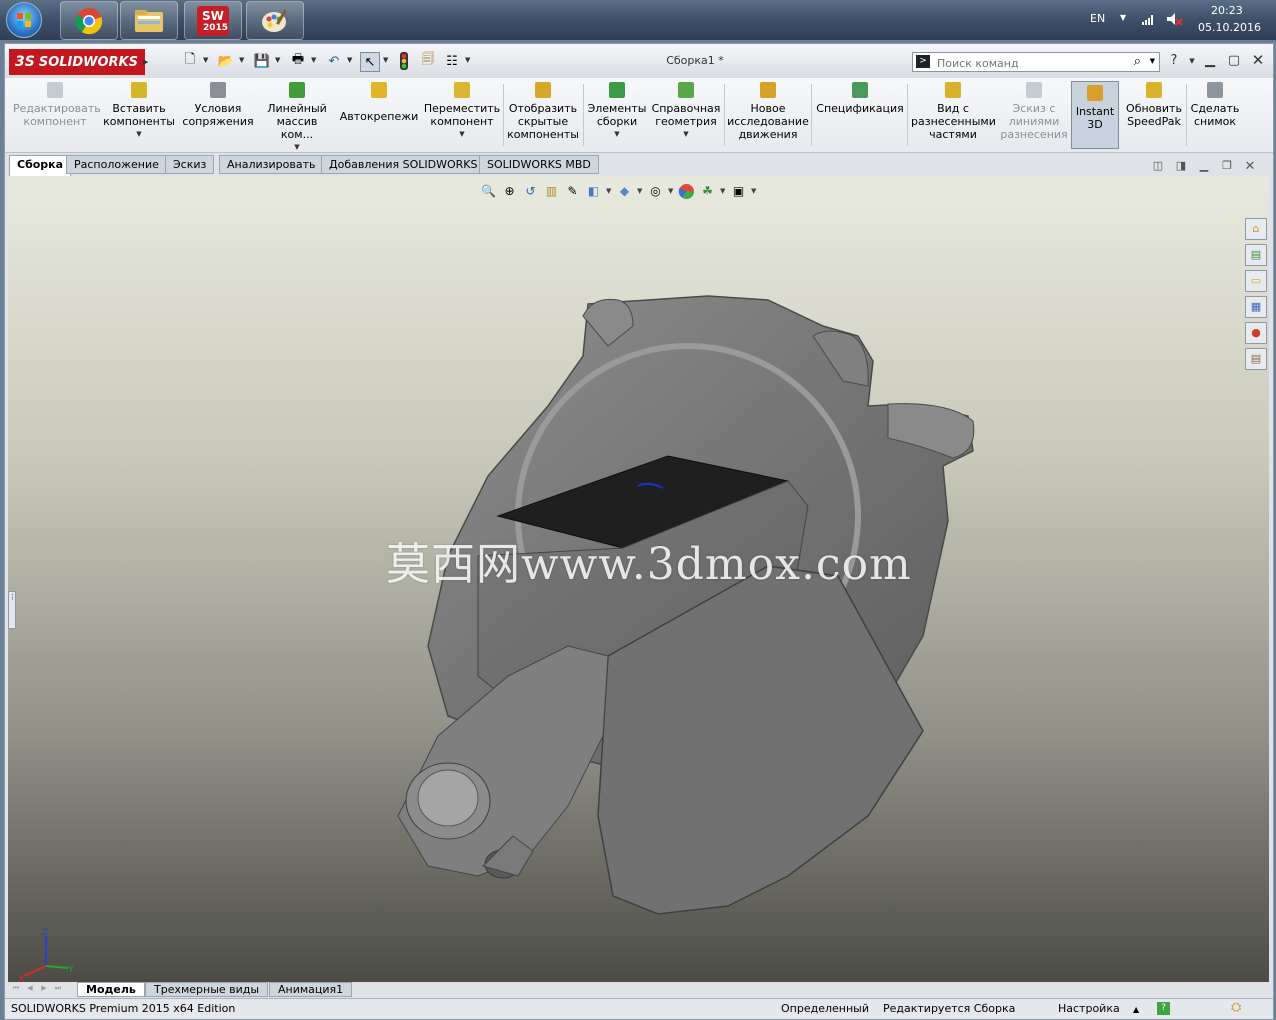 Image resolution: width=1276 pixels, height=1020 pixels. Describe the element at coordinates (77, 62) in the screenshot. I see `solidworks-logo: 3S SOLIDWORKS` at that location.